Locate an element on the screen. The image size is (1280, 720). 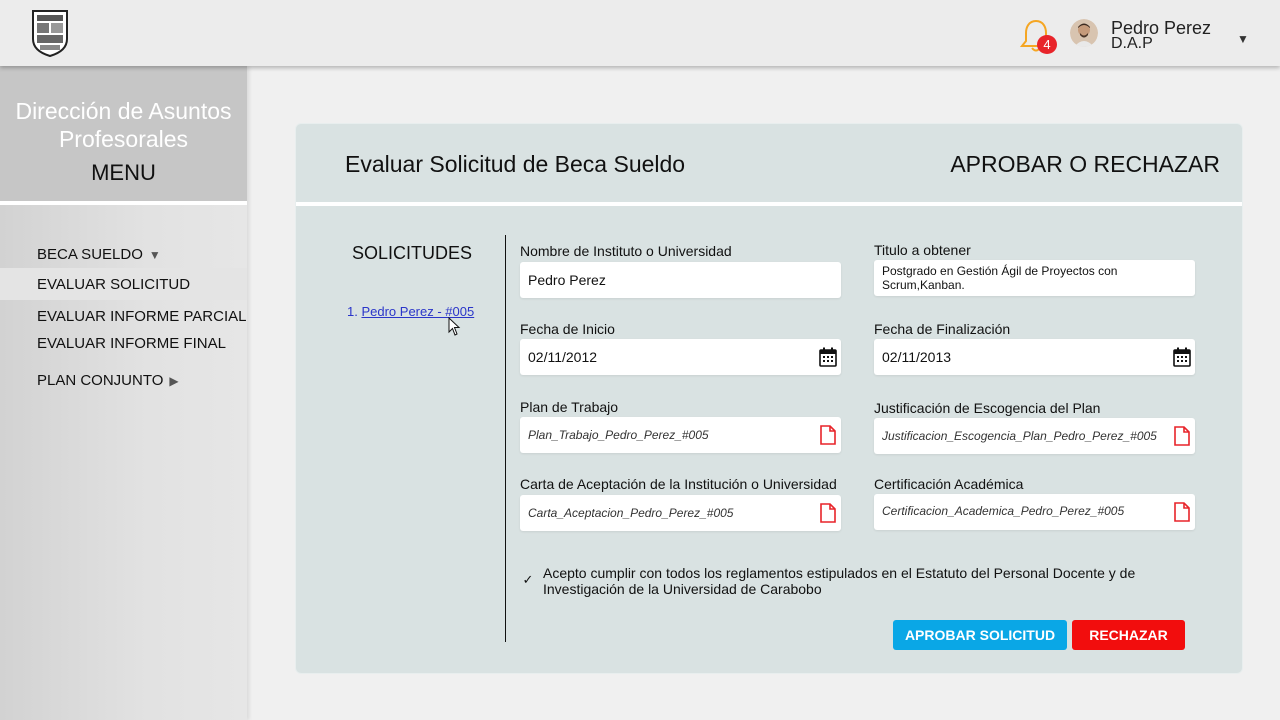
top-bar: 4 Pedro Perez D.A.P ▼ is located at coordinates (640, 33).